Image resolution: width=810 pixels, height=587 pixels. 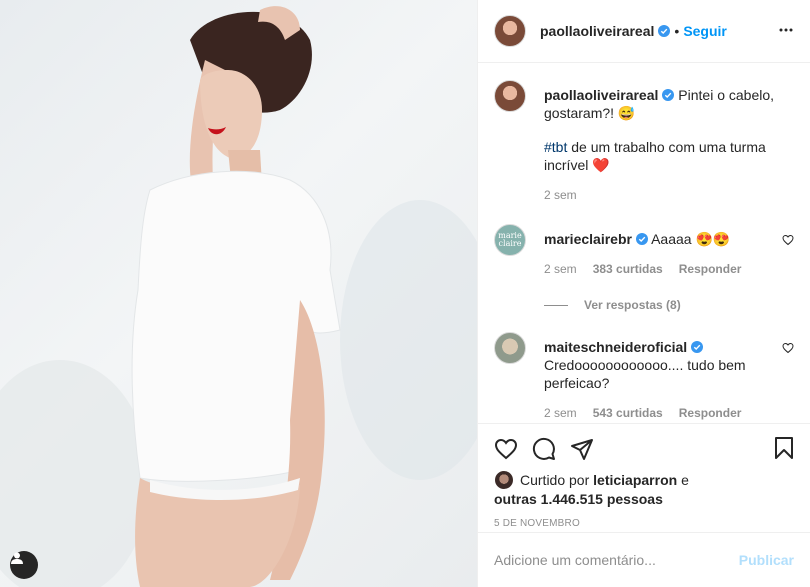 I want to click on user-tag-icon, so click(x=24, y=565).